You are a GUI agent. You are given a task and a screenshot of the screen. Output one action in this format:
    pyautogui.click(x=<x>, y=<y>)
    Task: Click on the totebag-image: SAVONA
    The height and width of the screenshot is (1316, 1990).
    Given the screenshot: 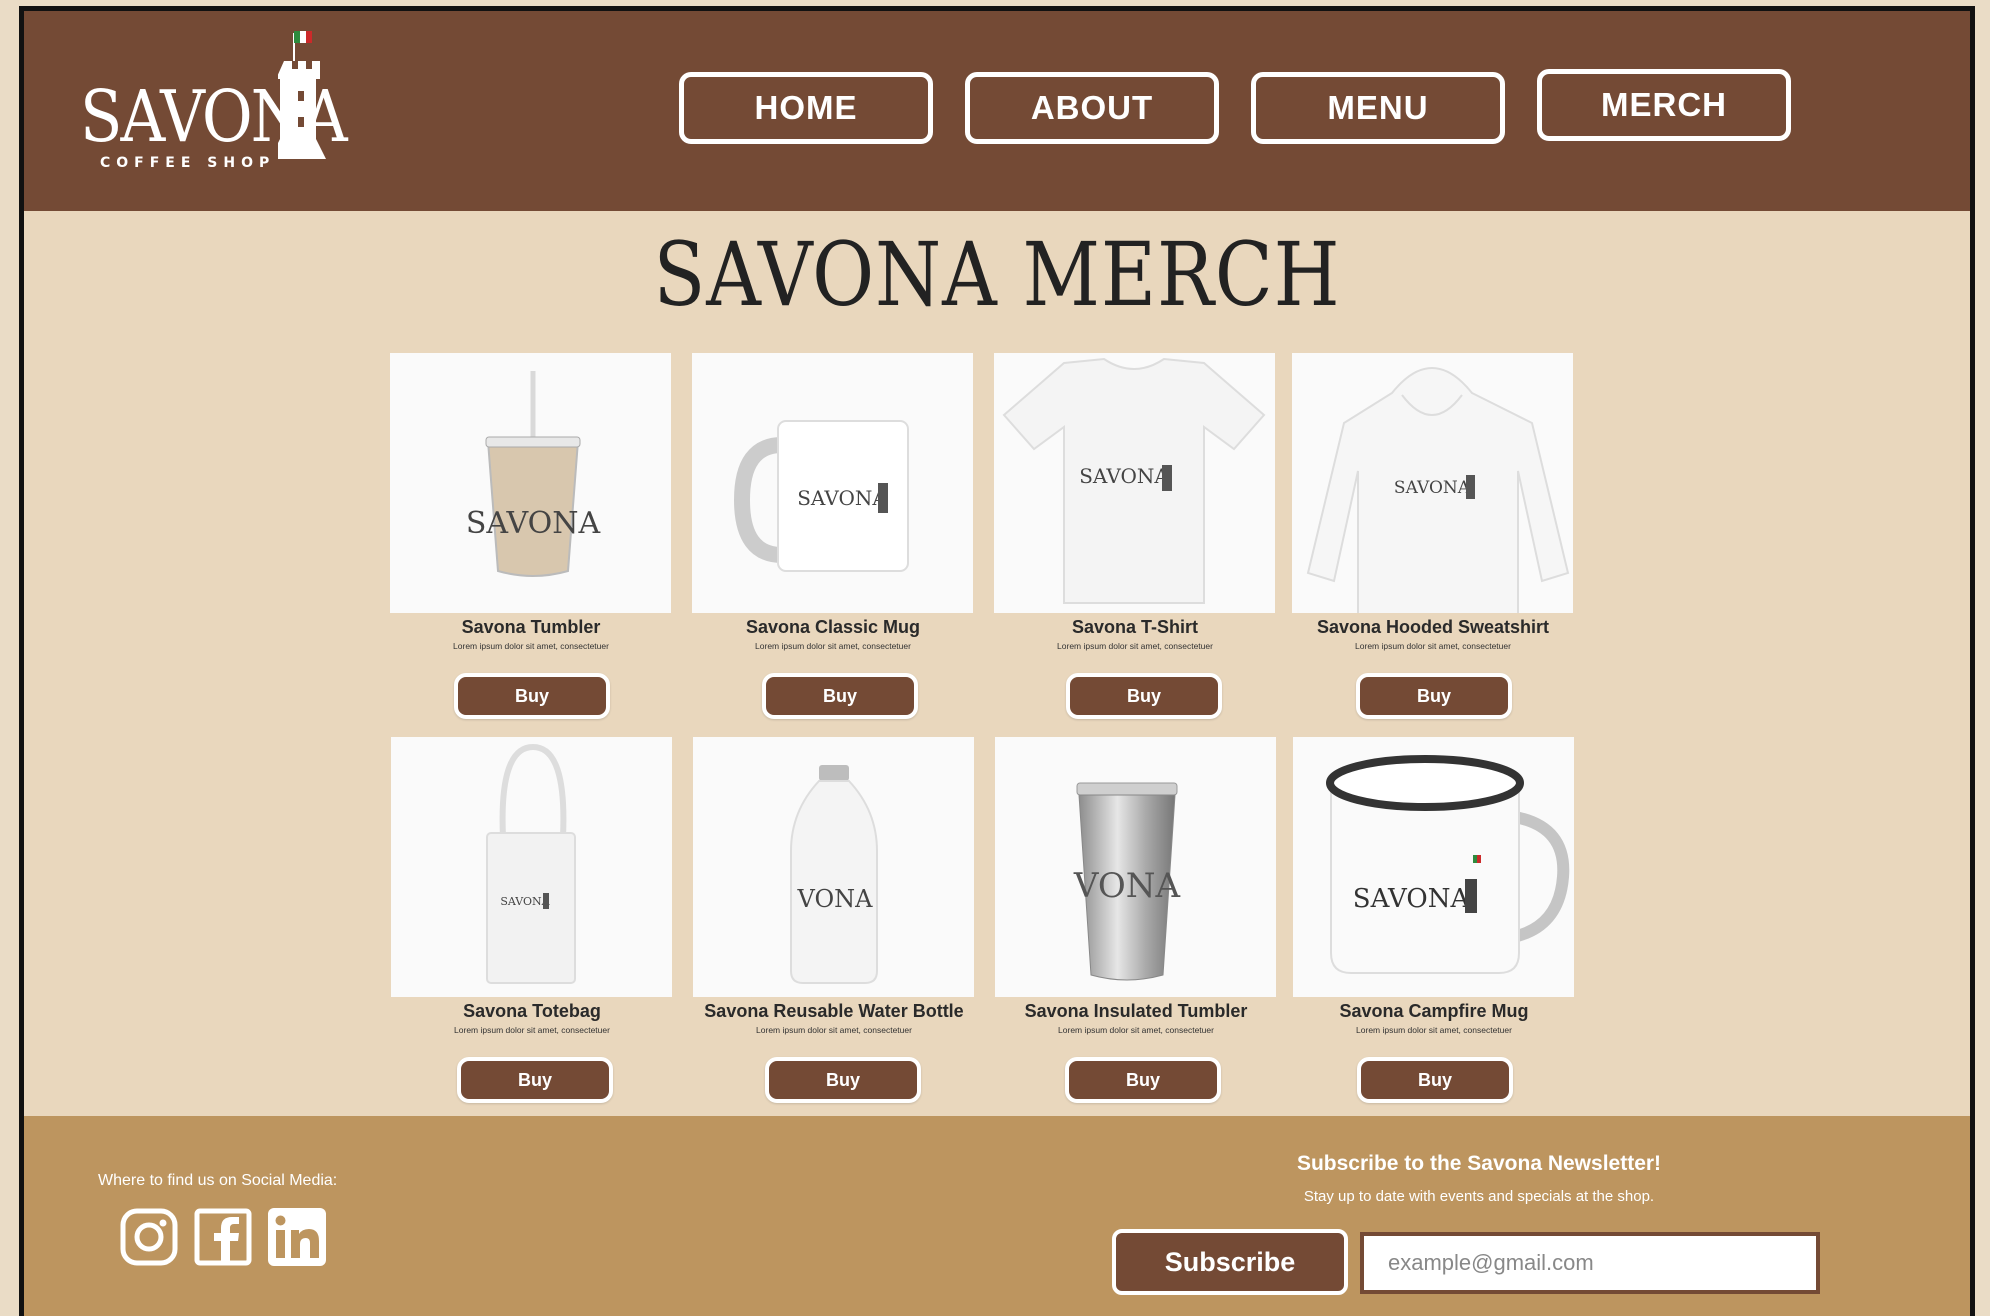 What is the action you would take?
    pyautogui.click(x=531, y=867)
    